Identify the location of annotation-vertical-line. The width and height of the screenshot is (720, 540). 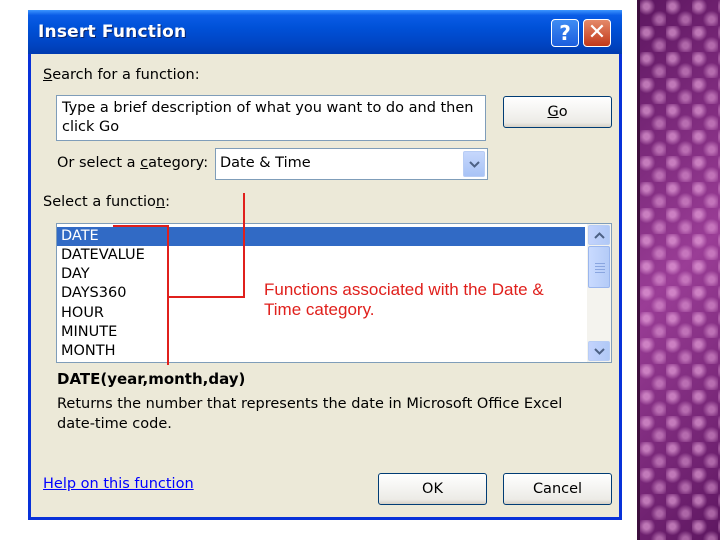
(244, 245).